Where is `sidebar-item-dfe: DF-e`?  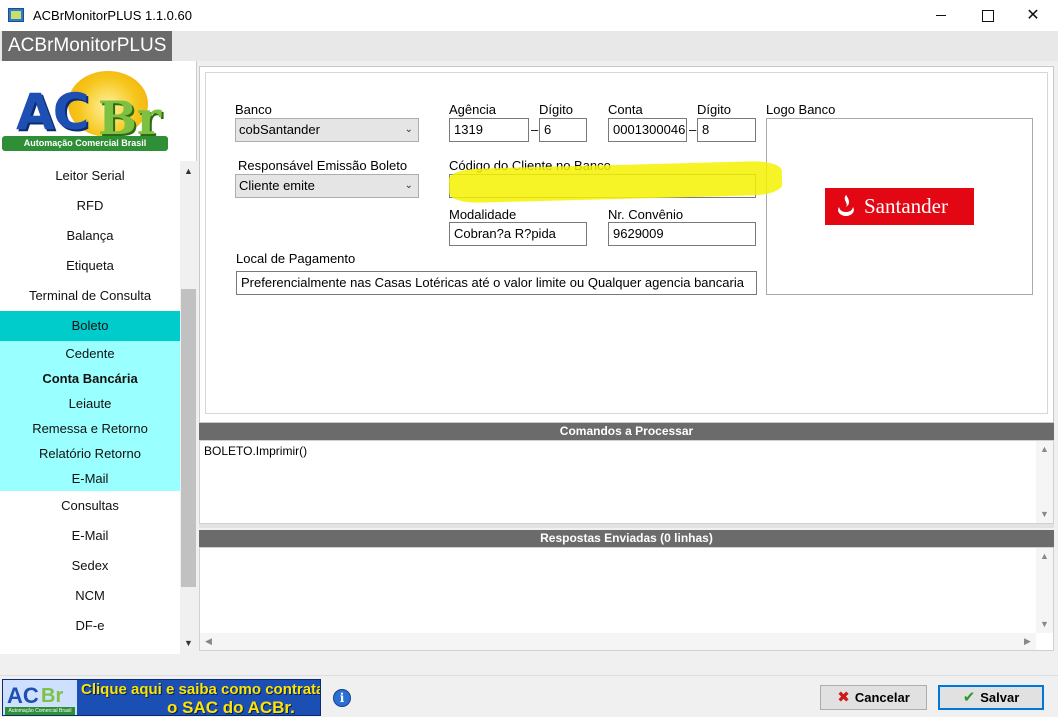 sidebar-item-dfe: DF-e is located at coordinates (90, 626).